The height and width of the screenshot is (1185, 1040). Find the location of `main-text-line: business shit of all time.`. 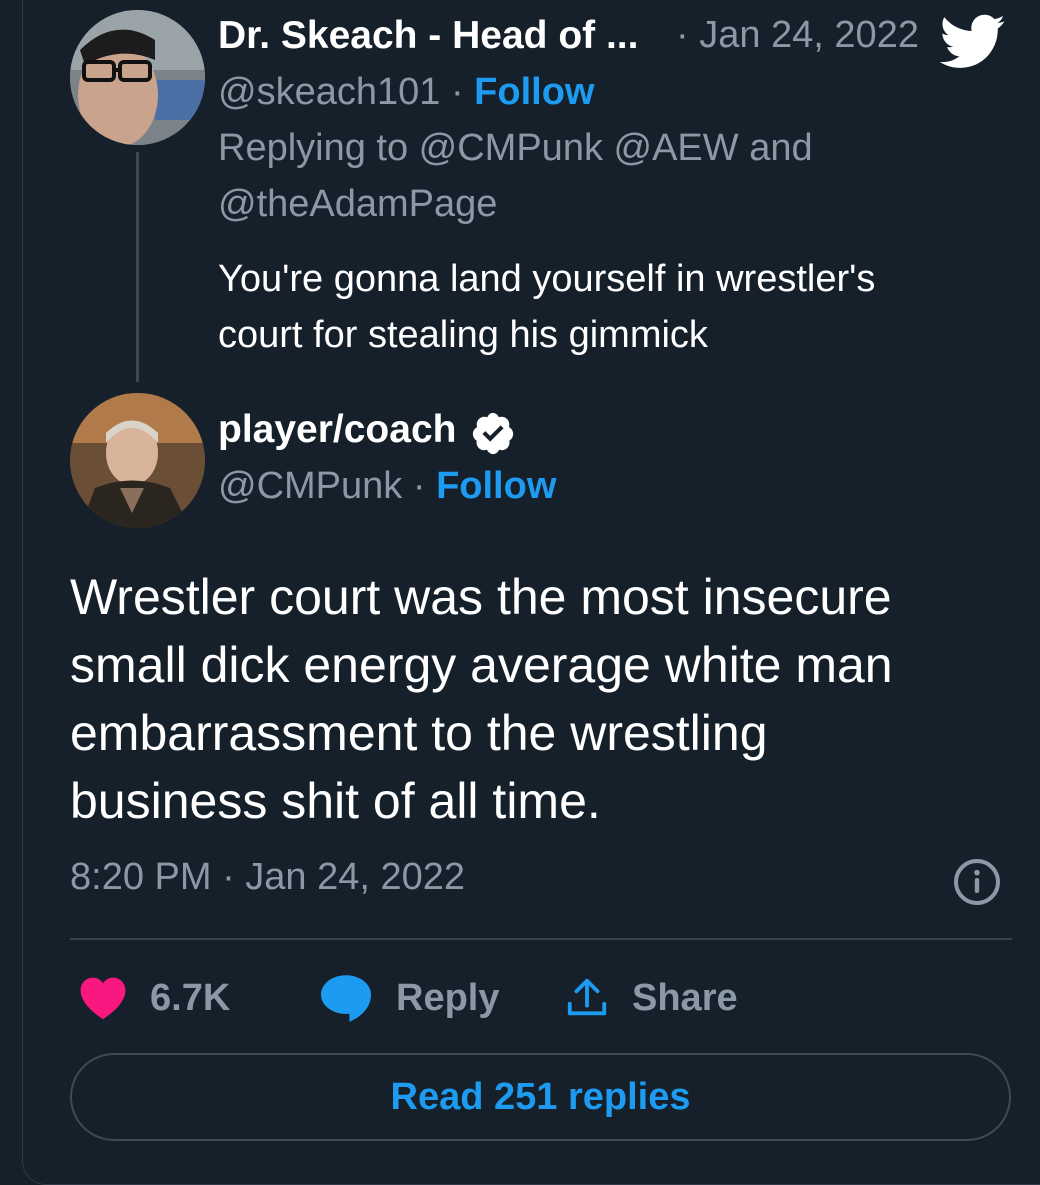

main-text-line: business shit of all time. is located at coordinates (335, 801).